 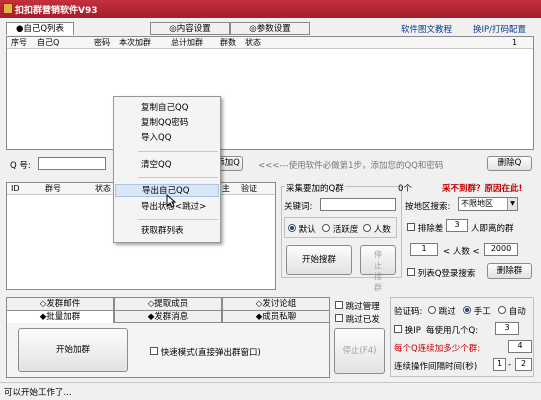 I want to click on ip-config-link: 换IP/打码配置, so click(x=499, y=29).